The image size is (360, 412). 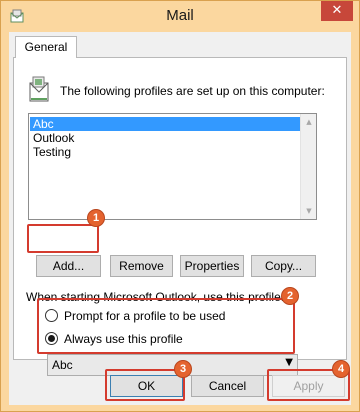 What do you see at coordinates (341, 369) in the screenshot?
I see `step-badge: 4` at bounding box center [341, 369].